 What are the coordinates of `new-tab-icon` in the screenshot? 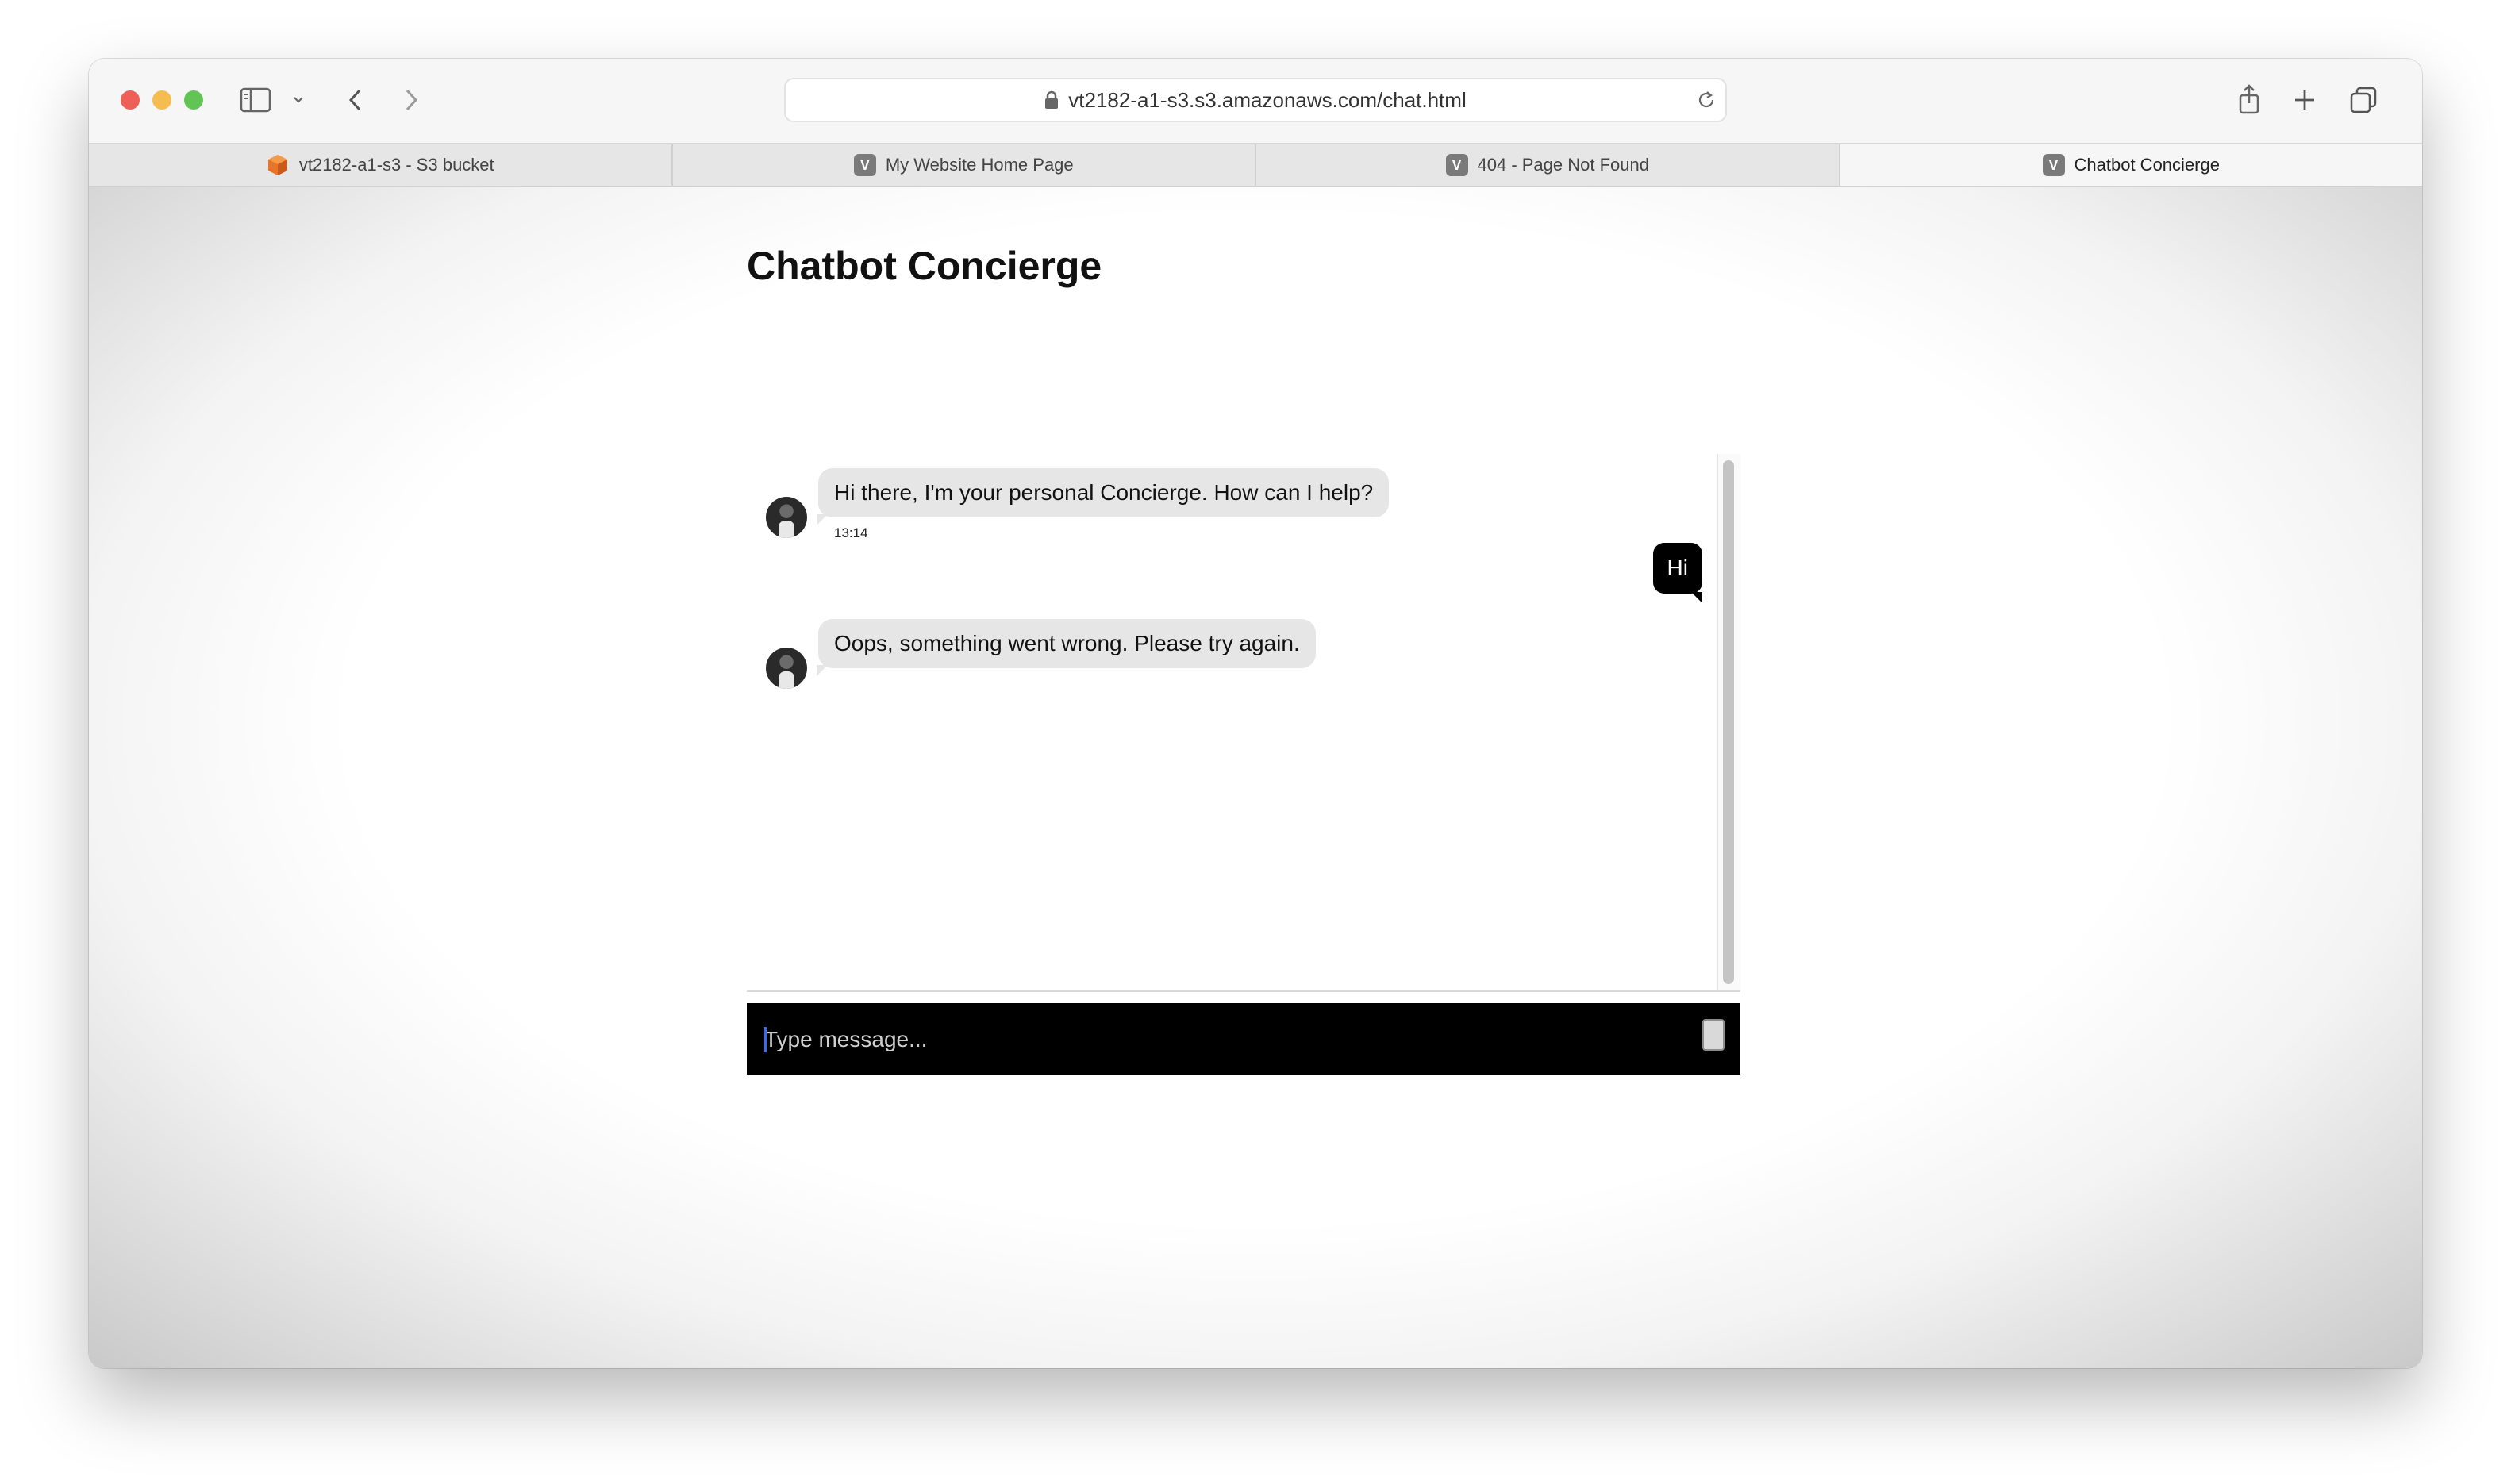 It's located at (2304, 100).